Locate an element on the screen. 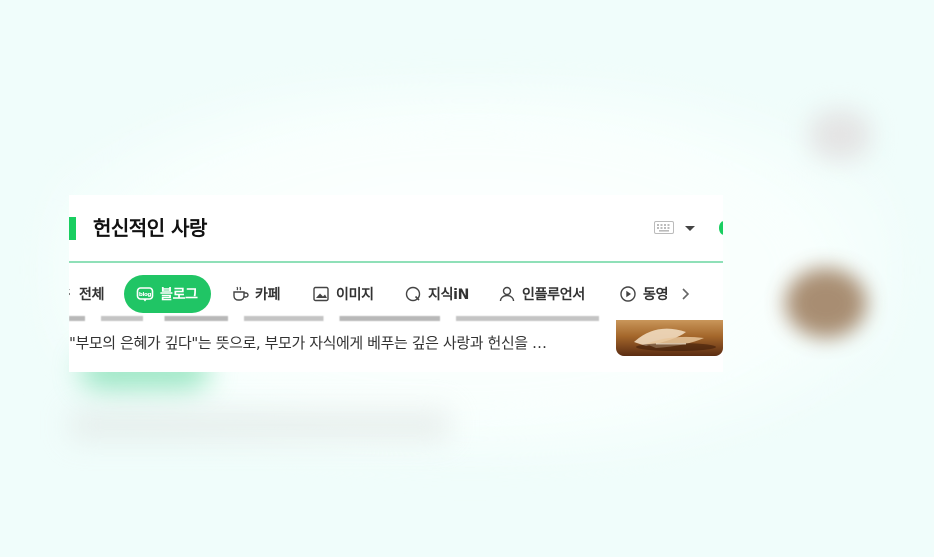 The width and height of the screenshot is (934, 557). tab-kin: 지식iN is located at coordinates (436, 294).